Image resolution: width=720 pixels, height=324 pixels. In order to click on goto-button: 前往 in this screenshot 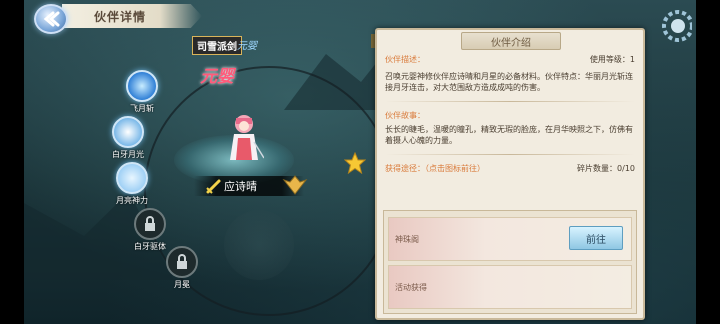, I will do `click(596, 238)`.